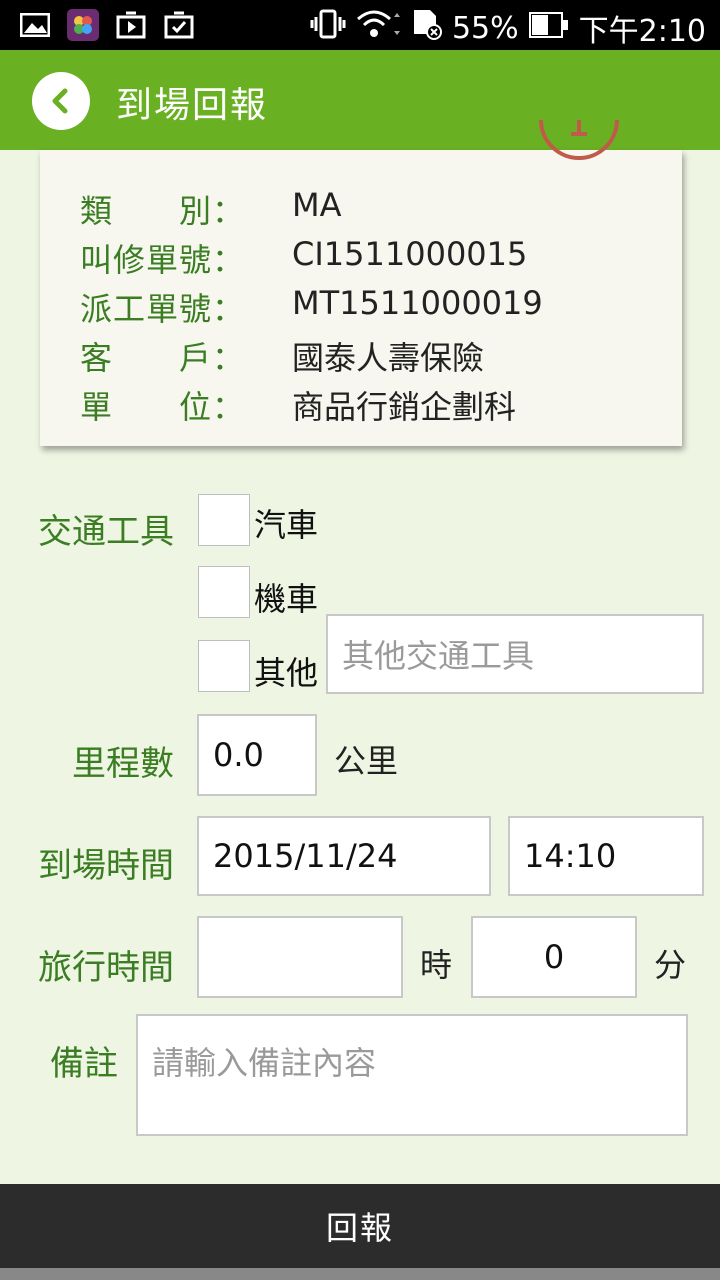 Image resolution: width=720 pixels, height=1280 pixels. I want to click on car-checkbox, so click(224, 520).